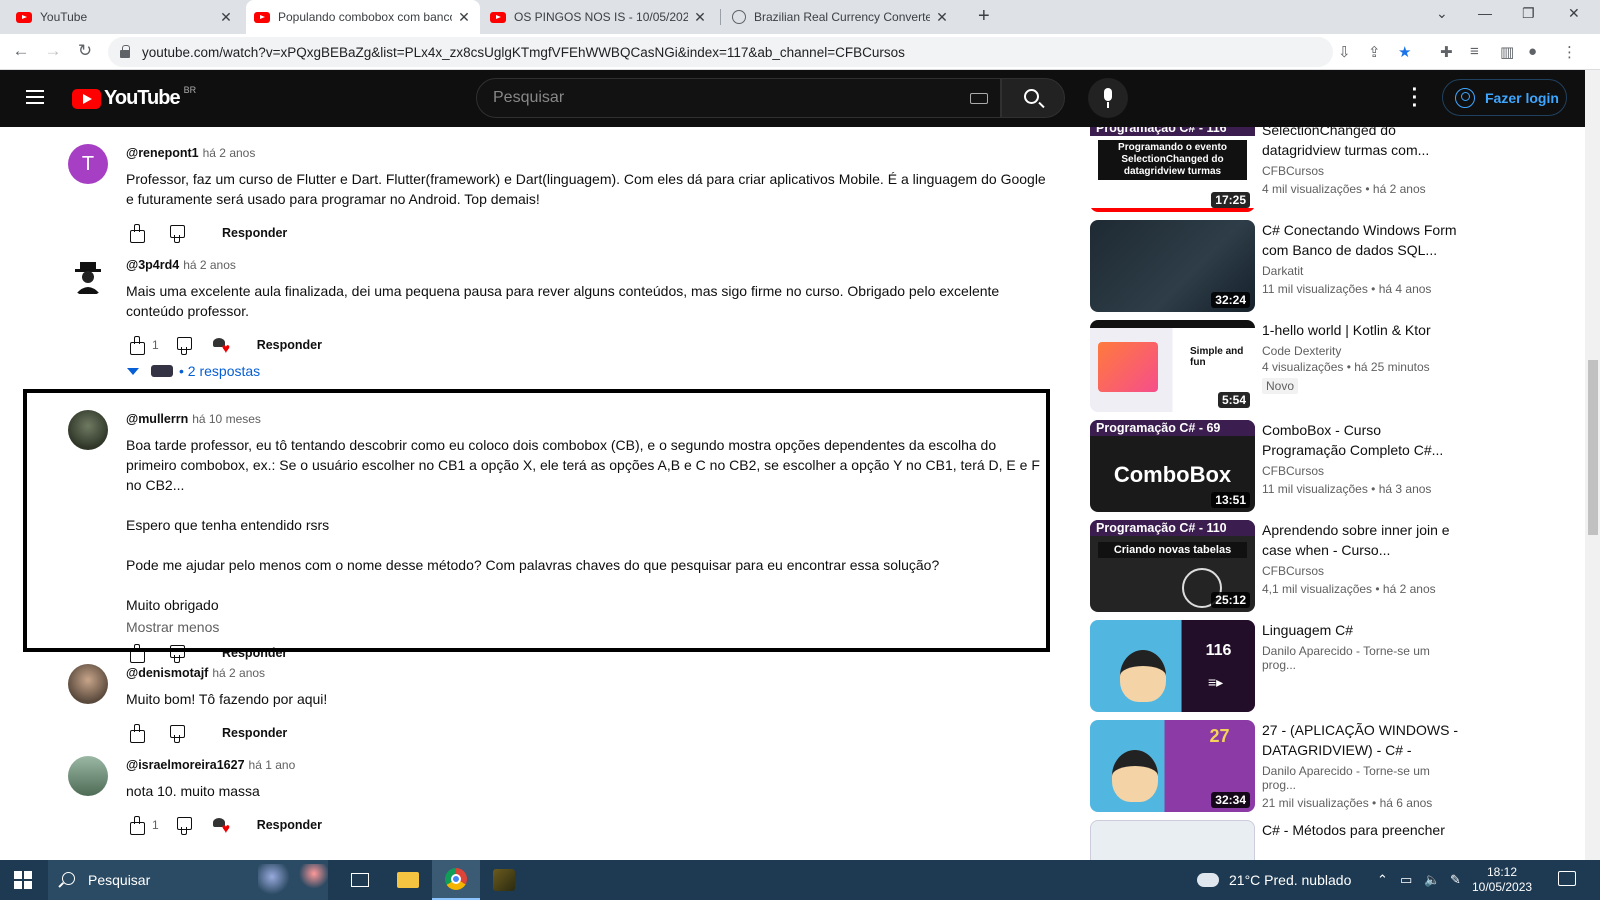 This screenshot has height=900, width=1600. What do you see at coordinates (1033, 98) in the screenshot?
I see `search-button` at bounding box center [1033, 98].